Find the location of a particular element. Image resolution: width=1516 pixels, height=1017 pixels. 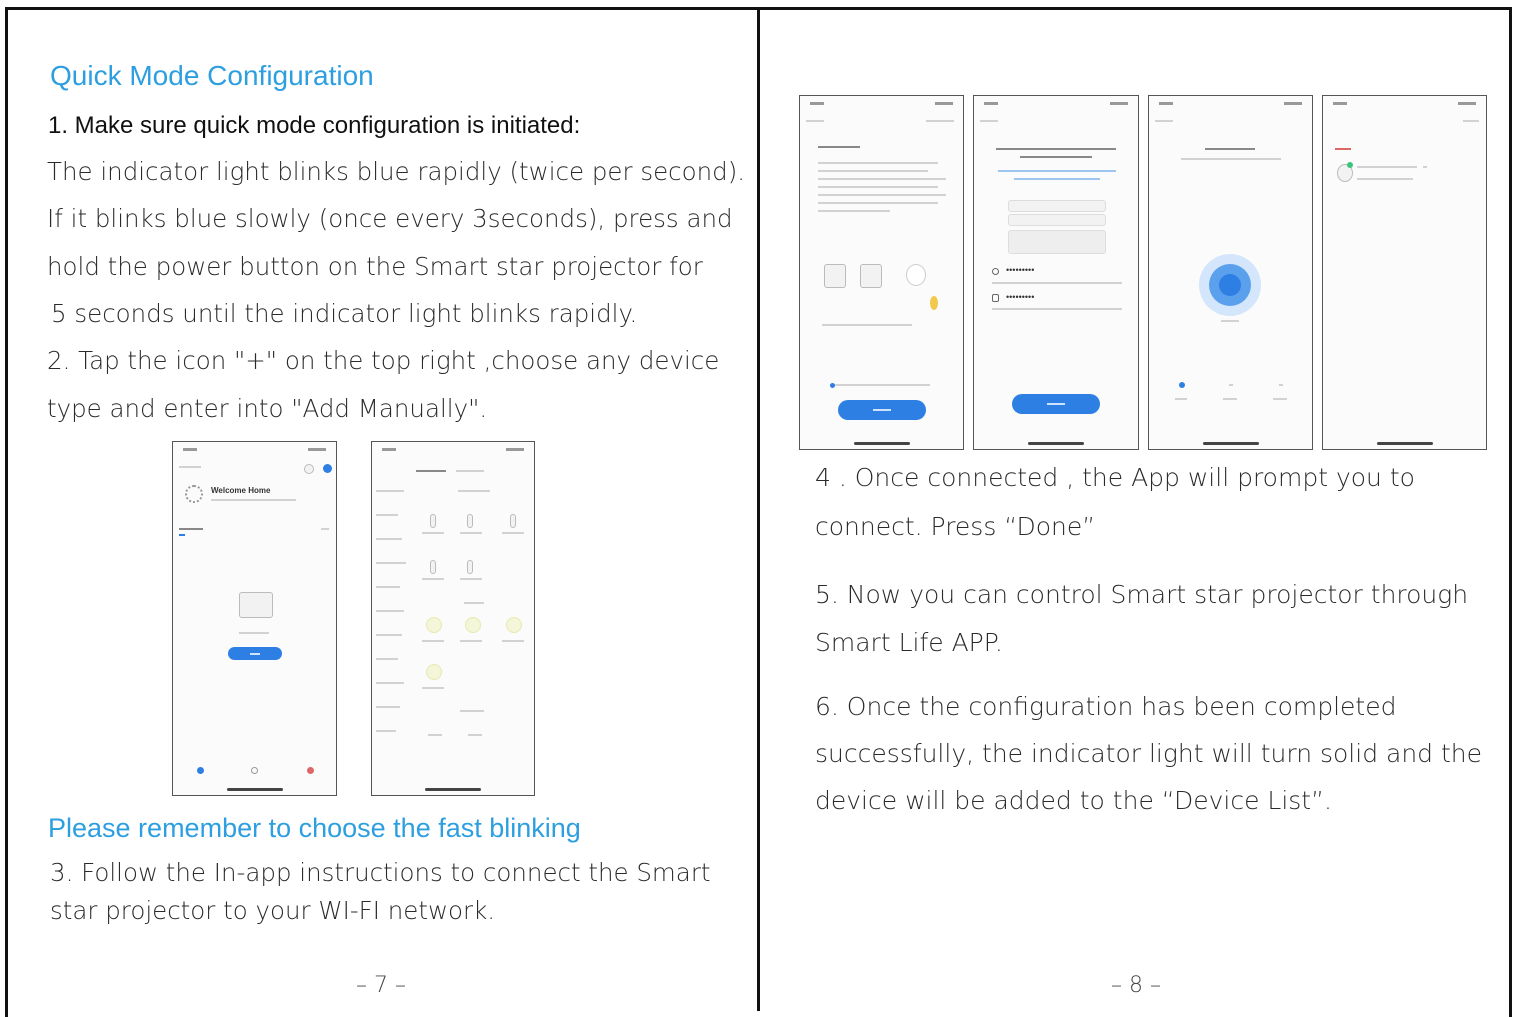

lock-icon is located at coordinates (995, 298).